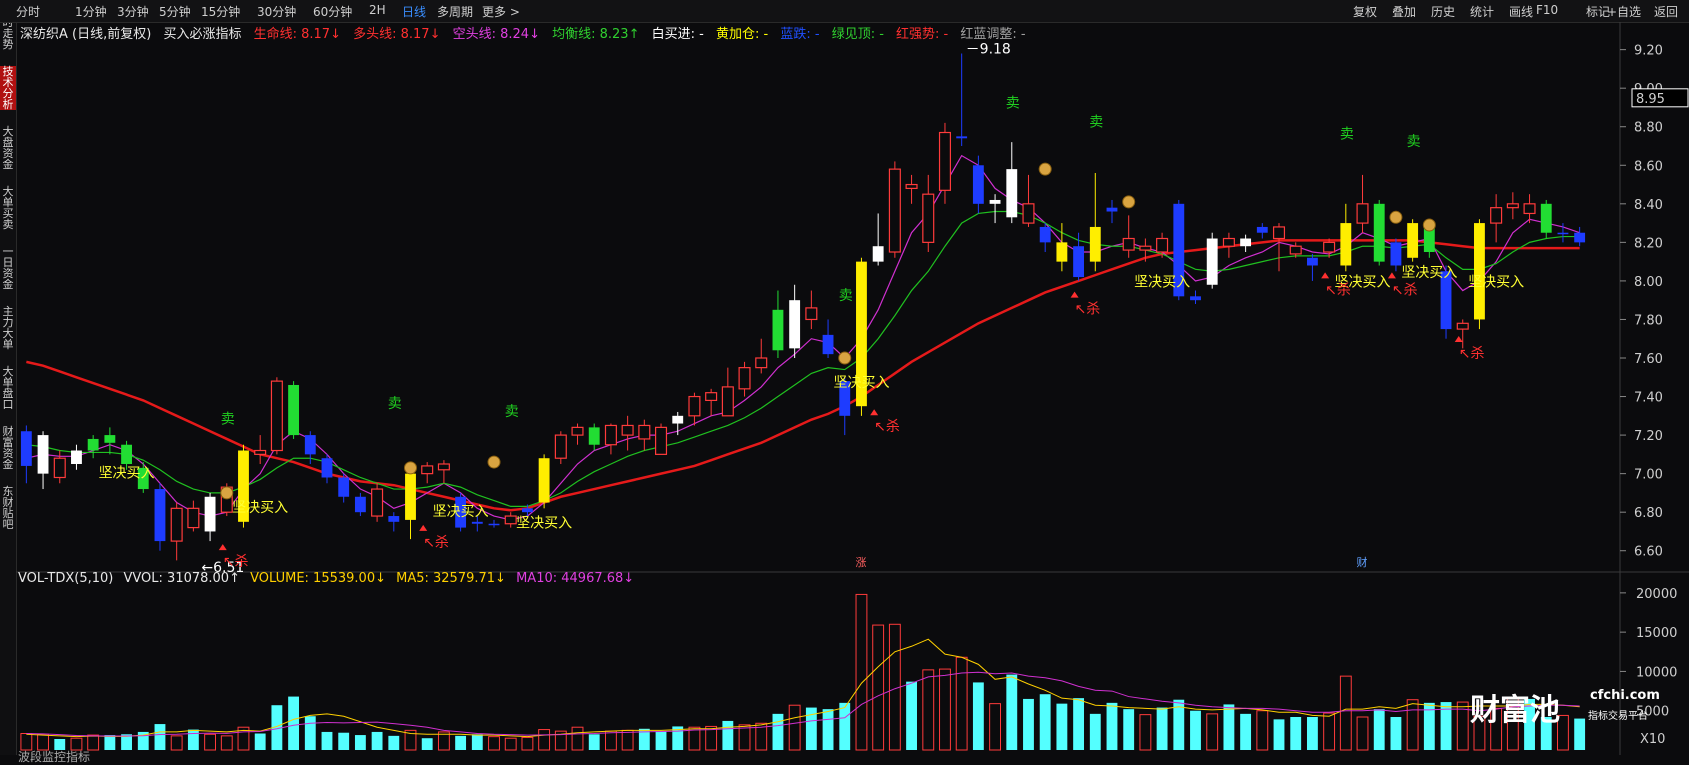 The width and height of the screenshot is (1689, 765). I want to click on price-tick-label: 7.20, so click(1648, 436).